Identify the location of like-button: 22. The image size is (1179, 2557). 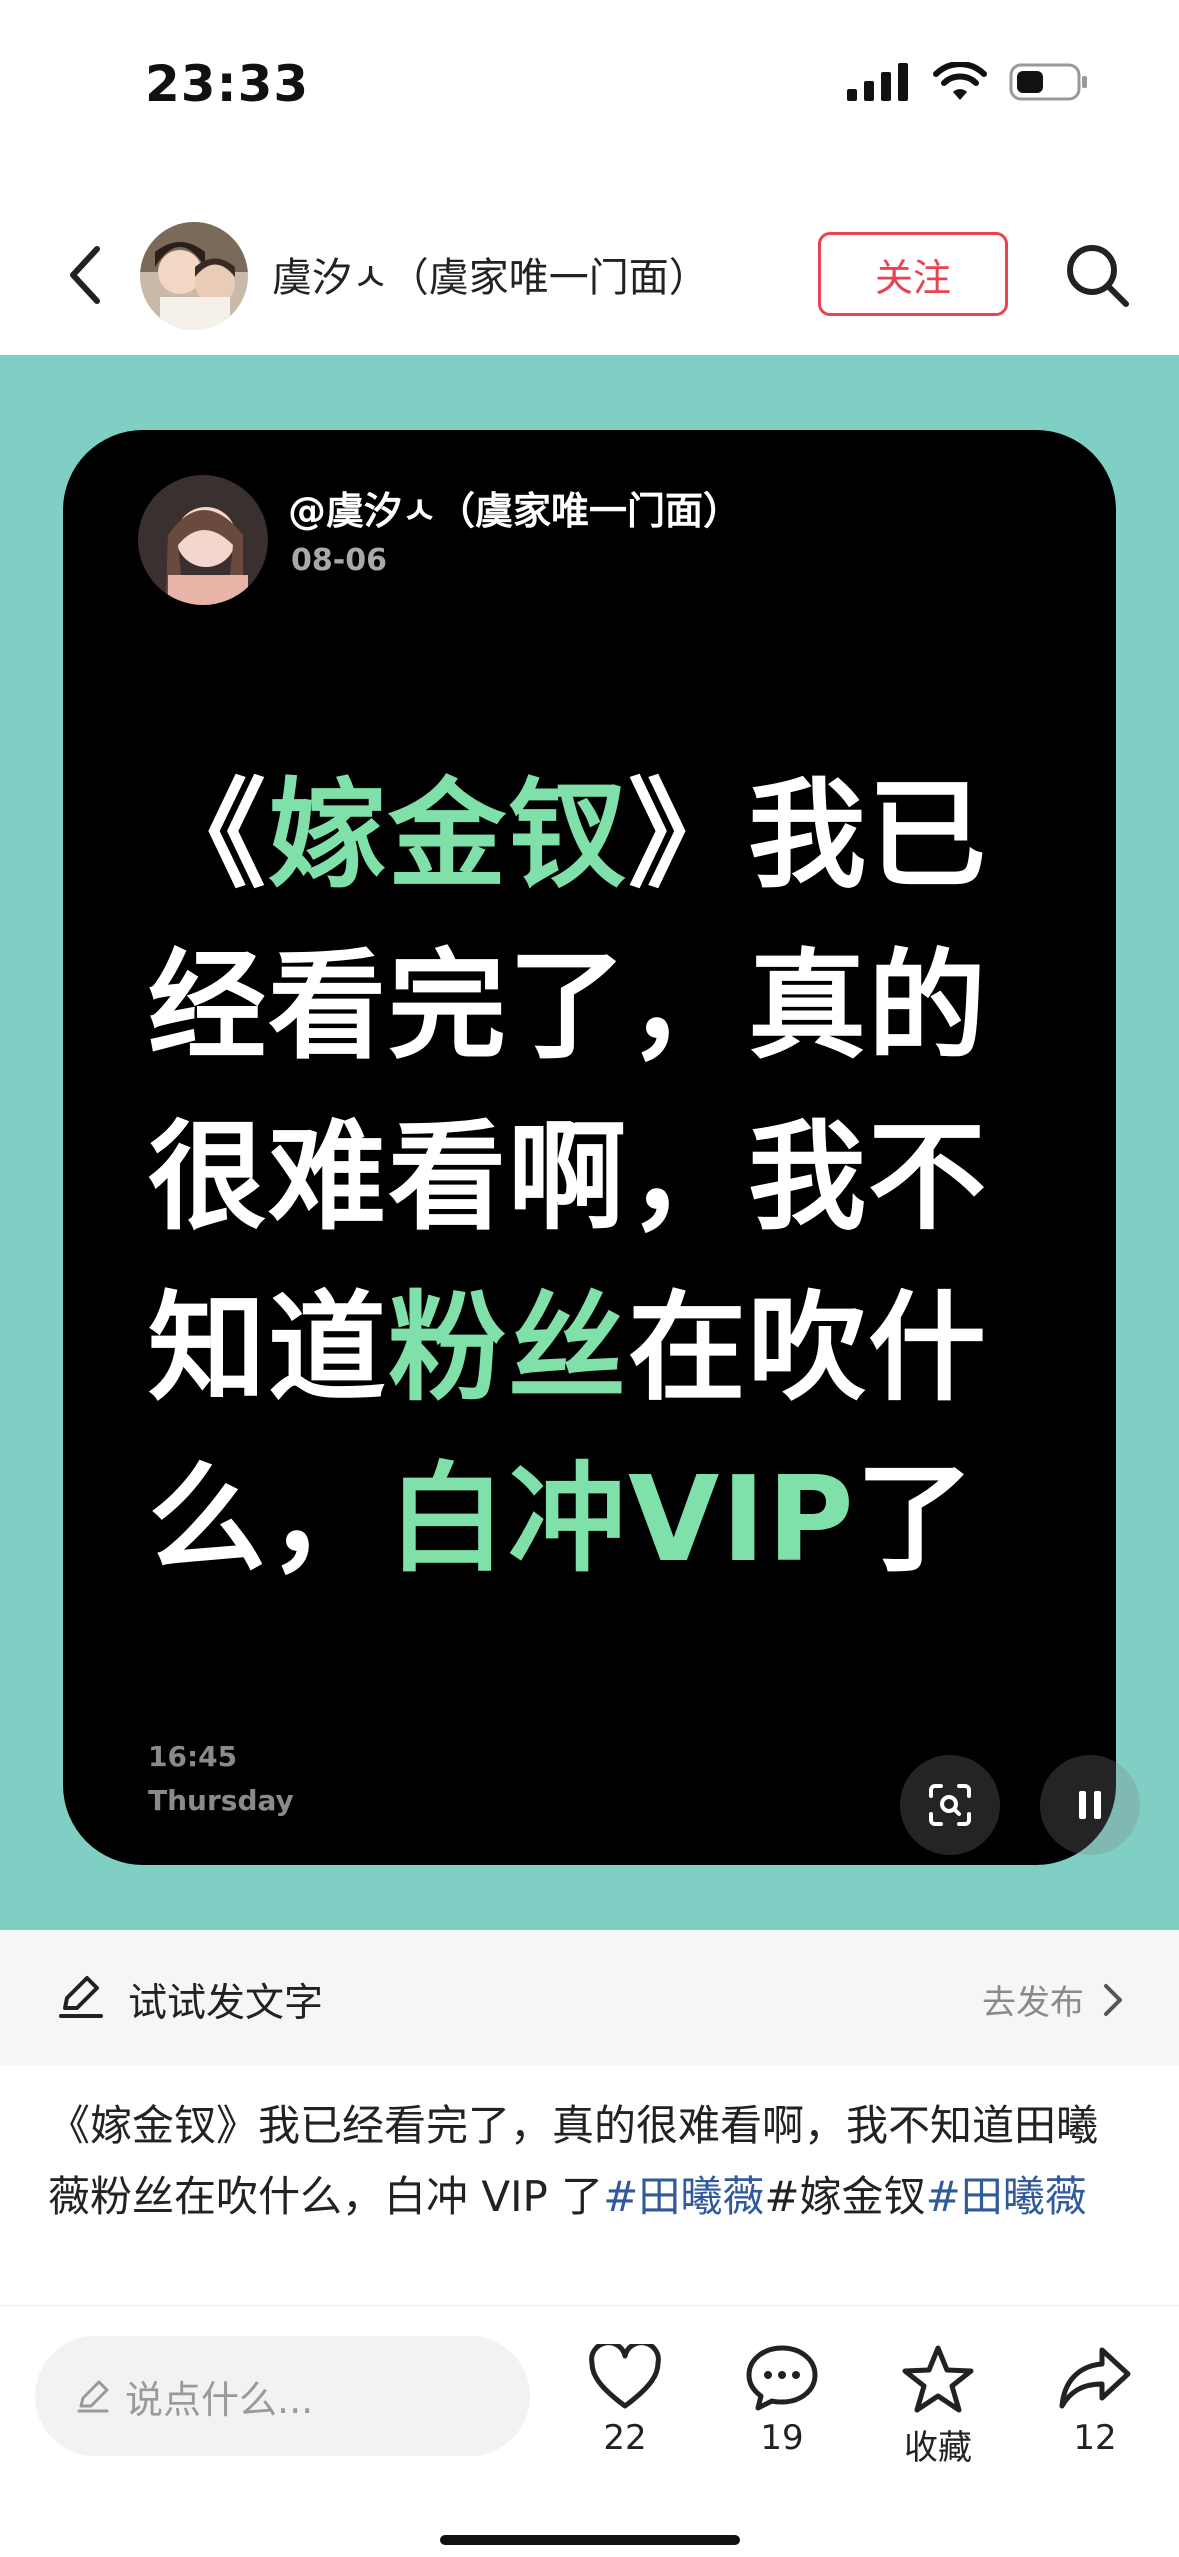
(625, 2401).